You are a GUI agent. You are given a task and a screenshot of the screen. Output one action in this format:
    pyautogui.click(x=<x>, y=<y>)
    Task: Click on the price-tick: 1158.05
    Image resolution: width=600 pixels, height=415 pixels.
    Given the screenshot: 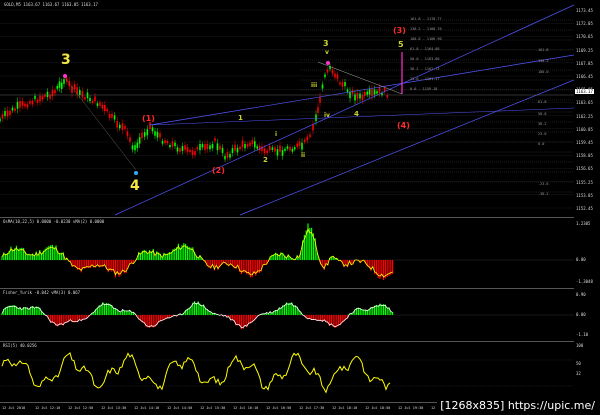 What is the action you would take?
    pyautogui.click(x=584, y=156)
    